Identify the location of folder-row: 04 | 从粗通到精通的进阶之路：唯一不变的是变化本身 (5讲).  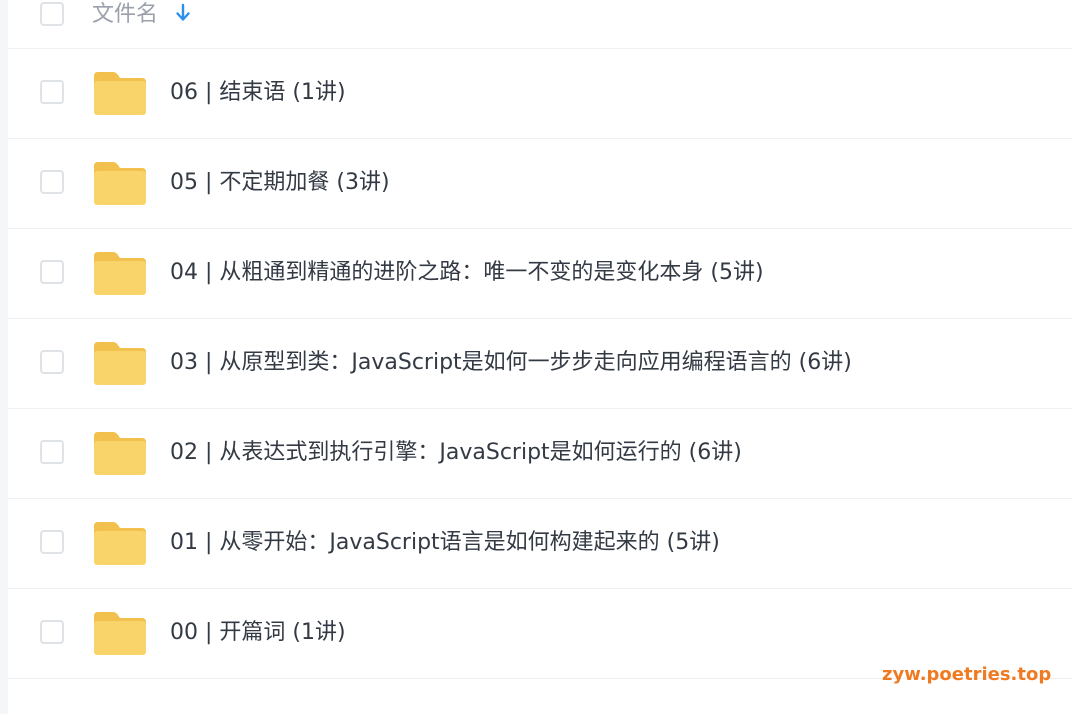
(540, 273).